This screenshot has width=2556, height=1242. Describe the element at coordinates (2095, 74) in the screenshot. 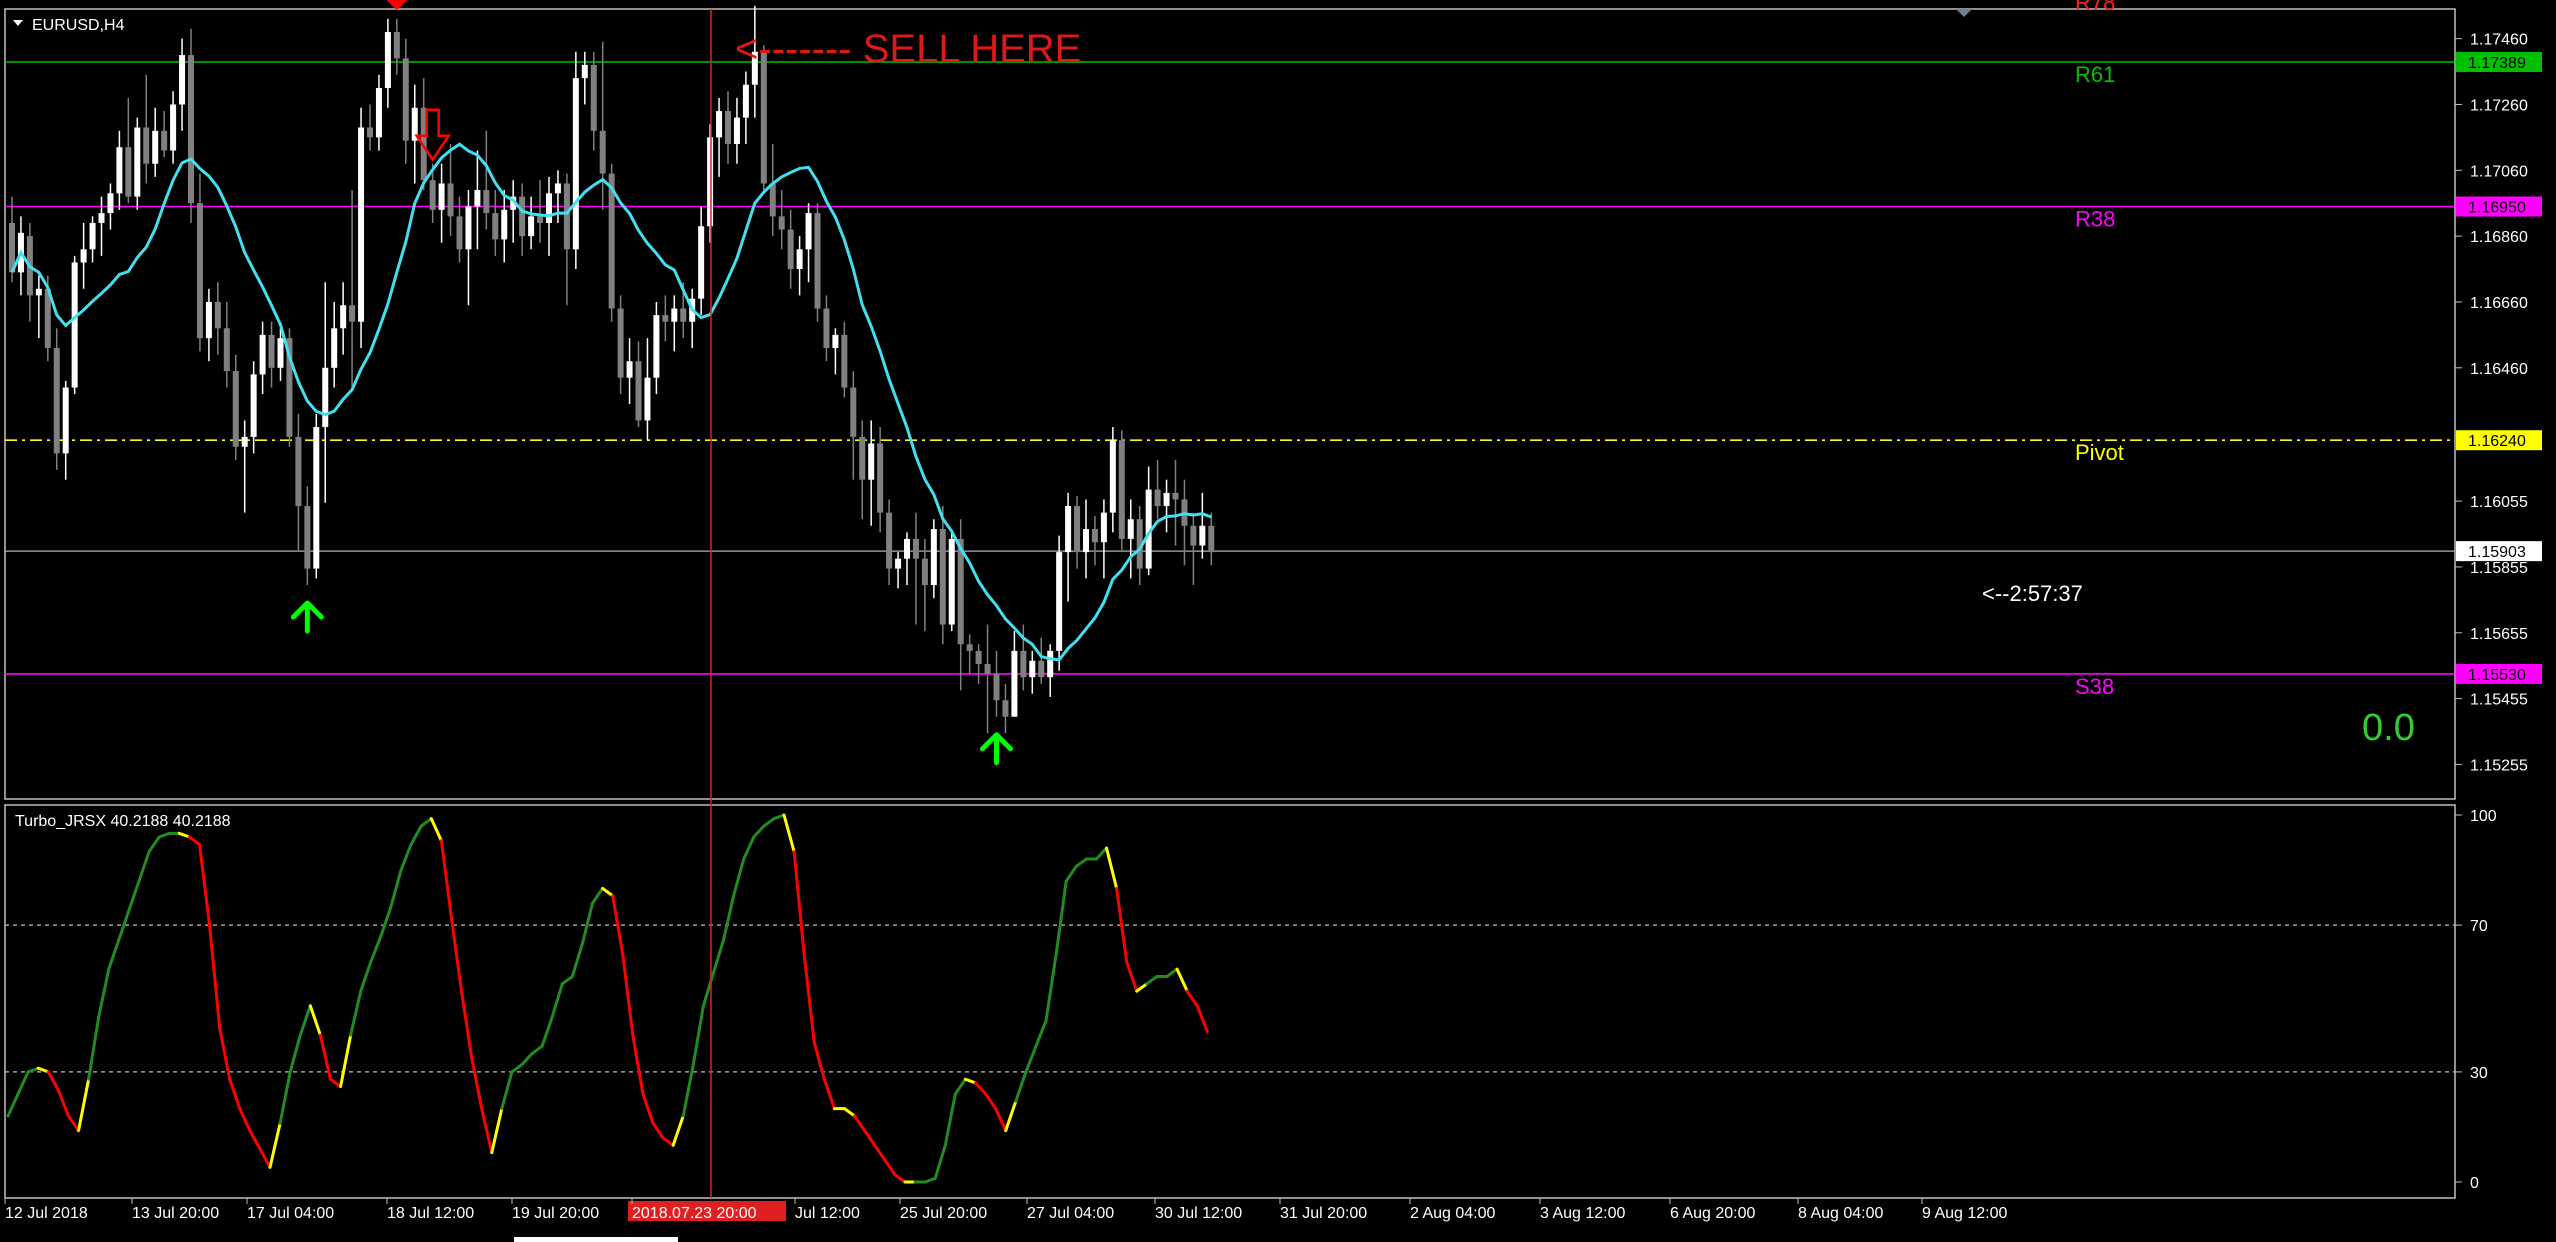

I see `level-label-r61: R61` at that location.